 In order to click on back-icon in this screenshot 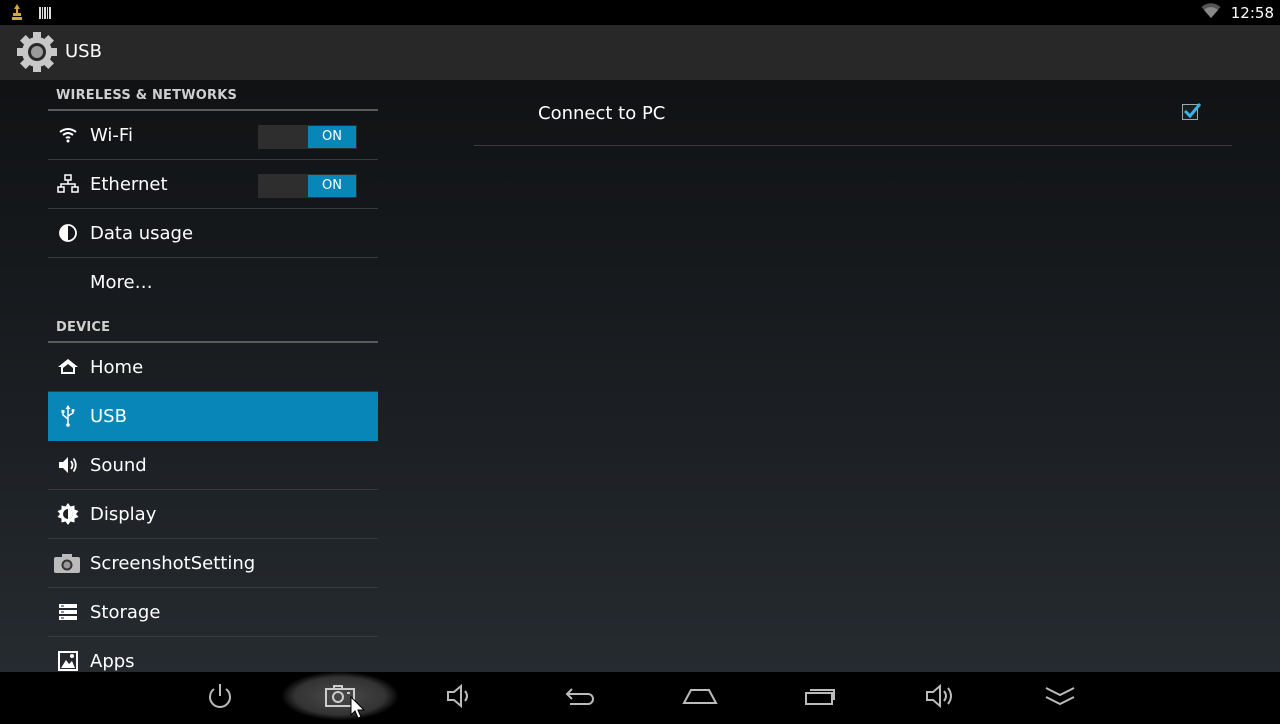, I will do `click(580, 696)`.